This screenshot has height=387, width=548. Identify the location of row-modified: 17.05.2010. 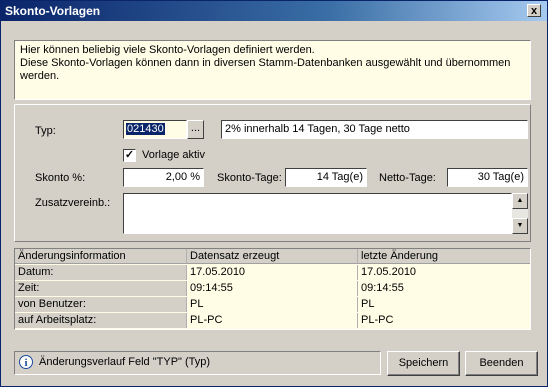
(389, 272).